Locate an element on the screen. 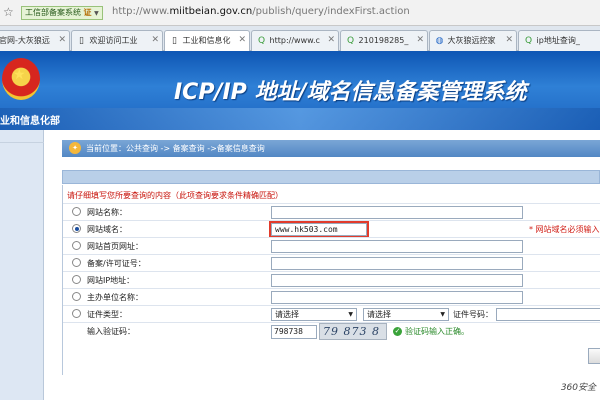 The height and width of the screenshot is (400, 600). radio-homepage is located at coordinates (76, 245).